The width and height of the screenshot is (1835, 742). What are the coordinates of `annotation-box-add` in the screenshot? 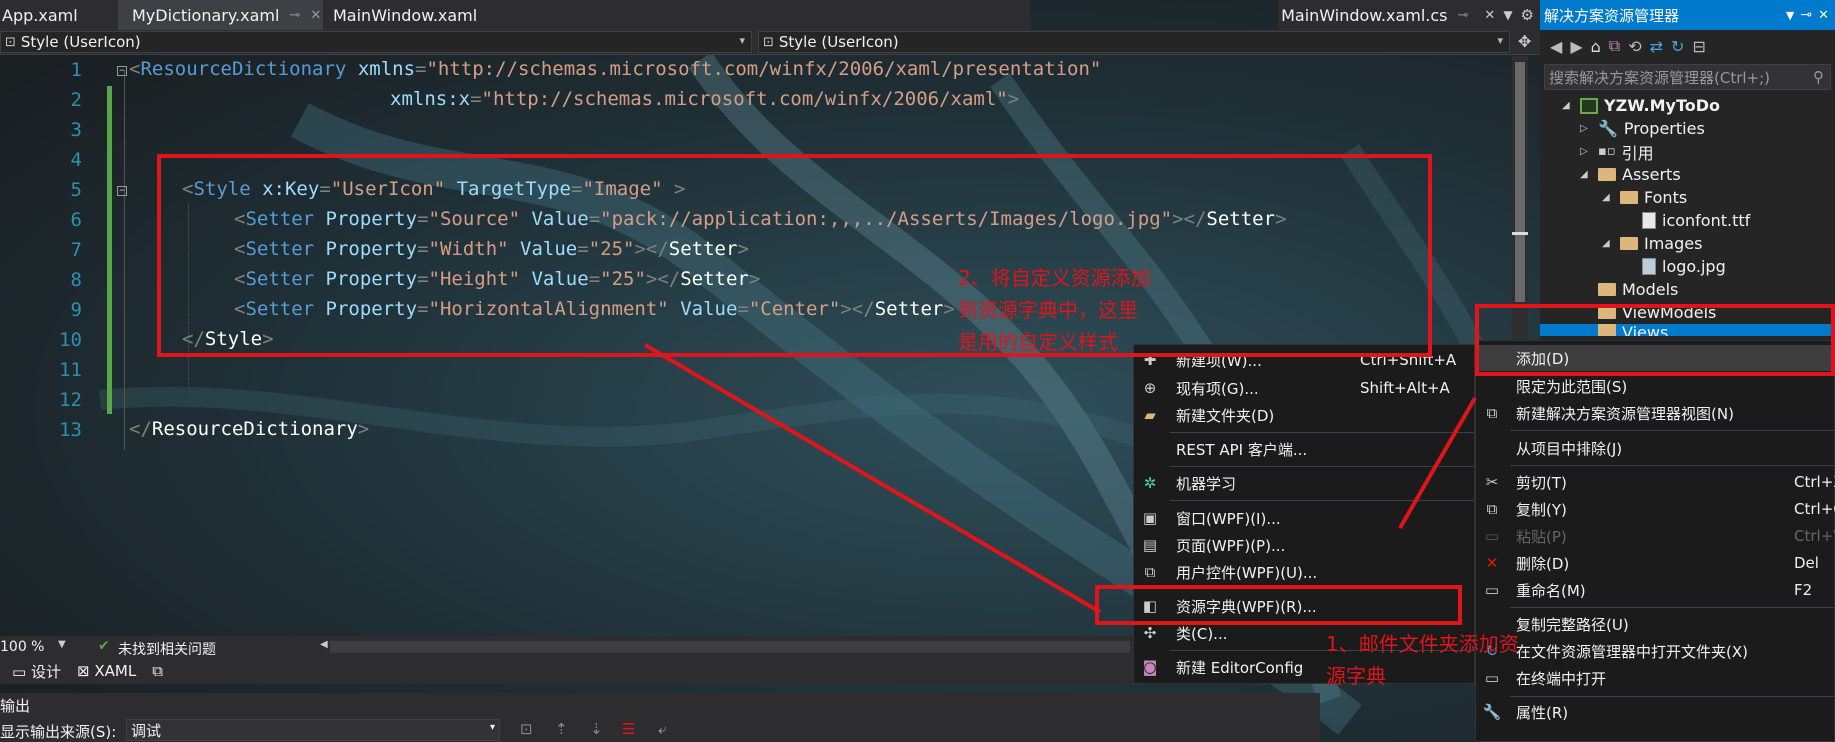 It's located at (1655, 340).